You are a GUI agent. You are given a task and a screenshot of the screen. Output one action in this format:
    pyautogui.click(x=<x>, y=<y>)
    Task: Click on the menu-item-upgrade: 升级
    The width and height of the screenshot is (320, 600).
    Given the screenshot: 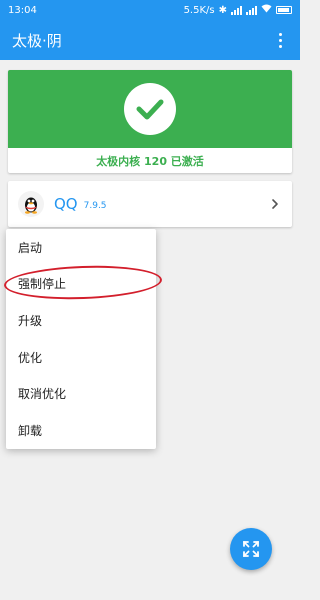 What is the action you would take?
    pyautogui.click(x=81, y=320)
    